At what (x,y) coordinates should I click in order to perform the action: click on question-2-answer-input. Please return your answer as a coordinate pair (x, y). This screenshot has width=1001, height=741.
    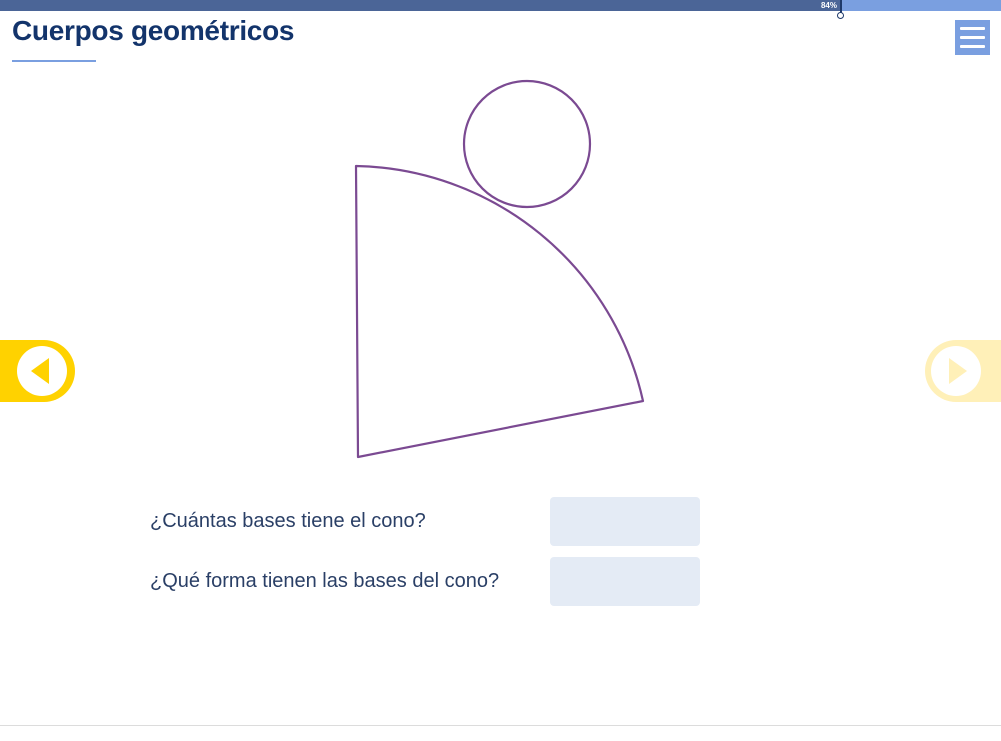
    Looking at the image, I should click on (625, 581).